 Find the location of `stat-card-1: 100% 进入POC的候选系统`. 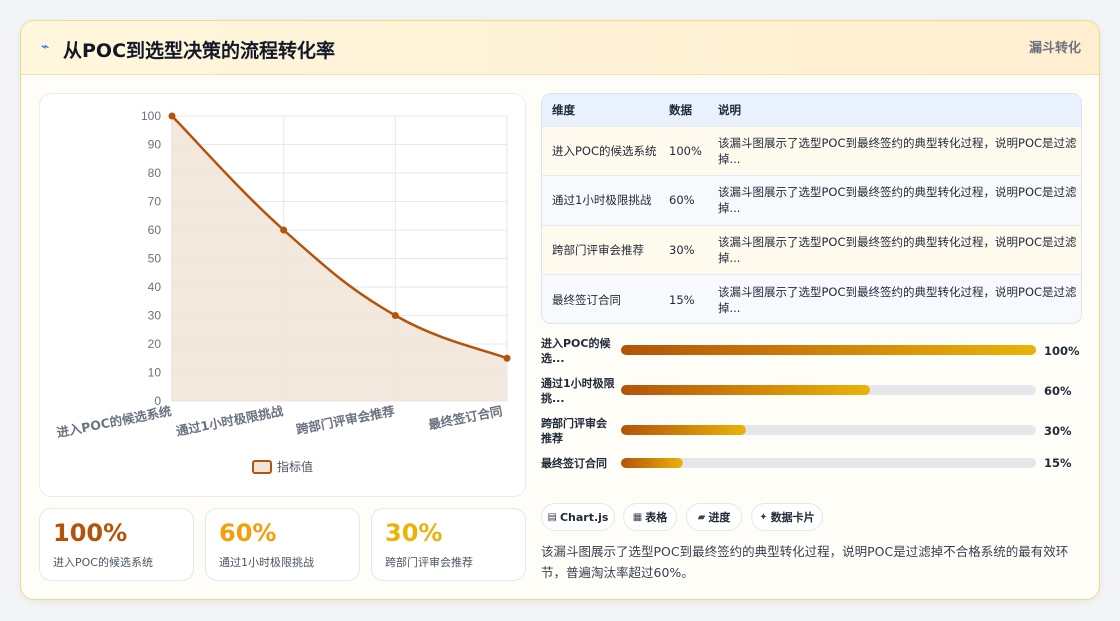

stat-card-1: 100% 进入POC的候选系统 is located at coordinates (116, 544).